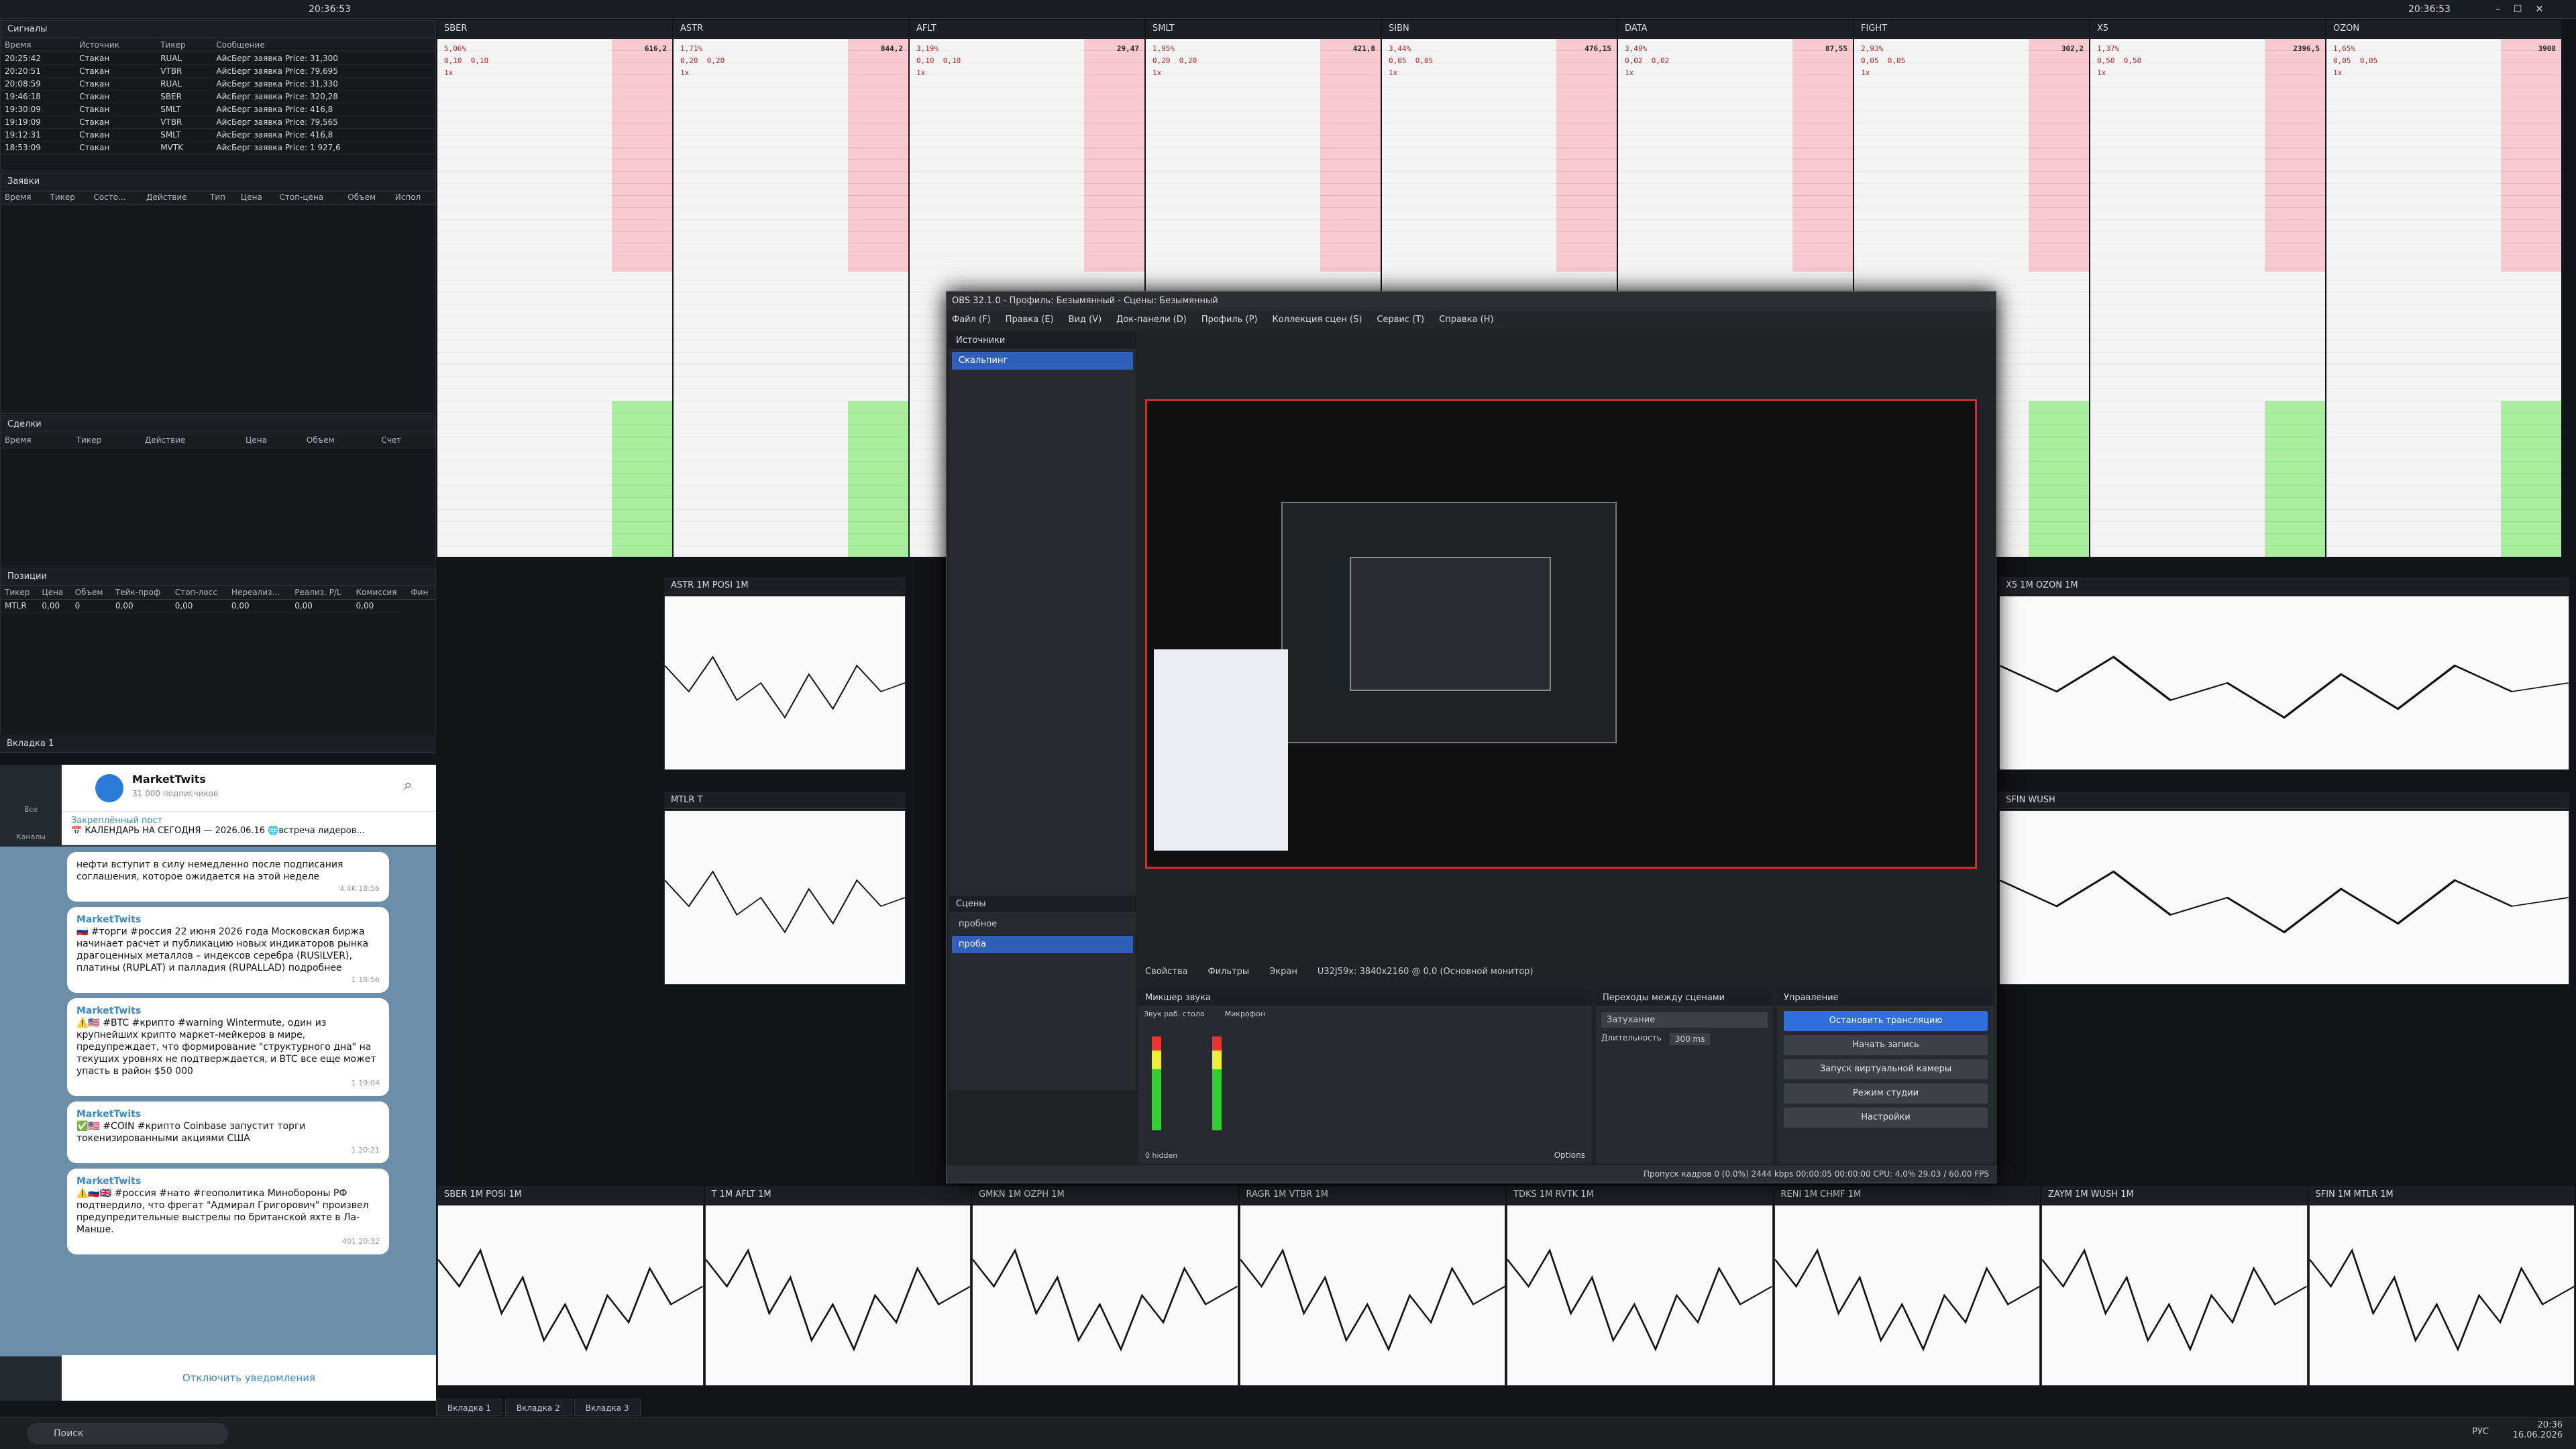  I want to click on obs-menu-item: Файл (F), so click(971, 320).